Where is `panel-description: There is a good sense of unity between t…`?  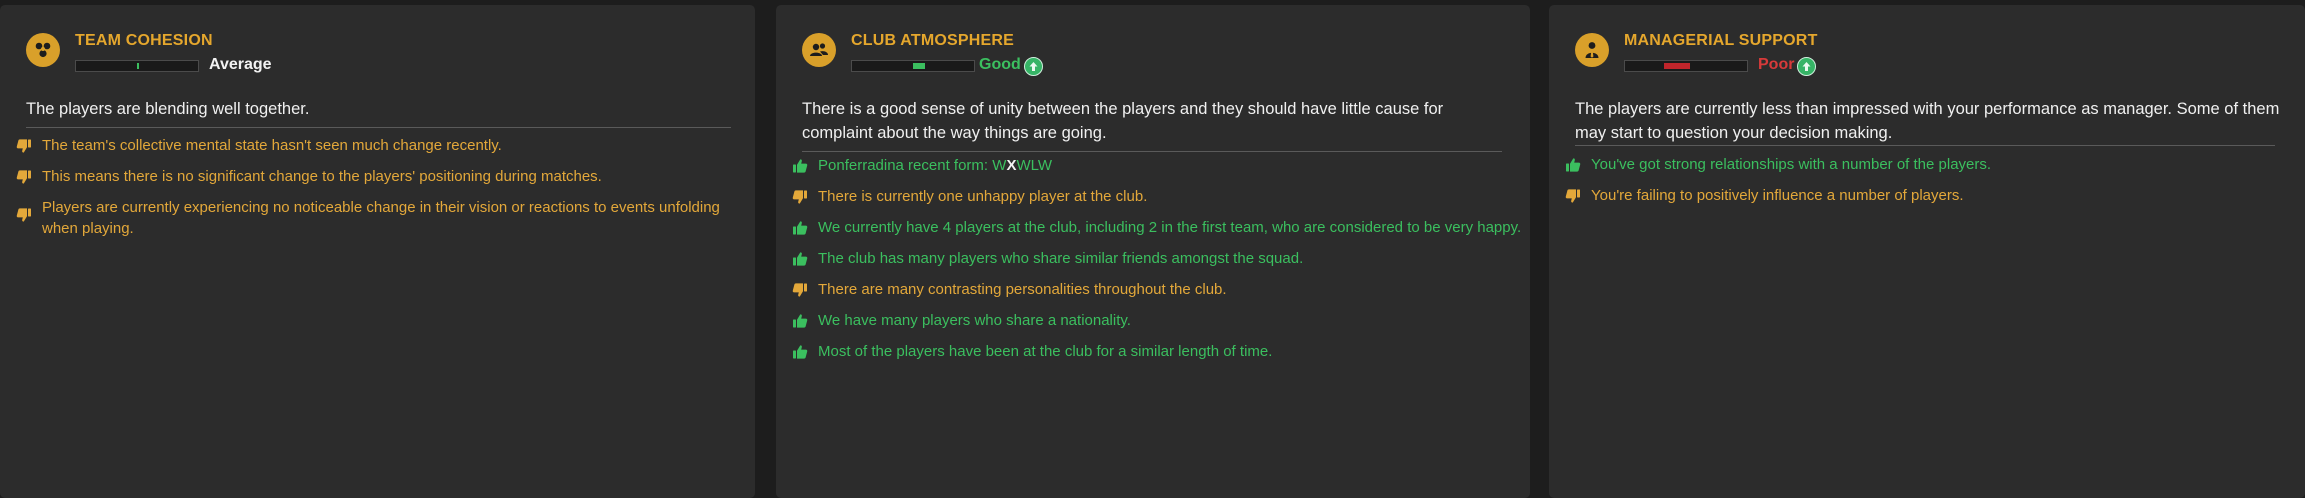 panel-description: There is a good sense of unity between t… is located at coordinates (1123, 121).